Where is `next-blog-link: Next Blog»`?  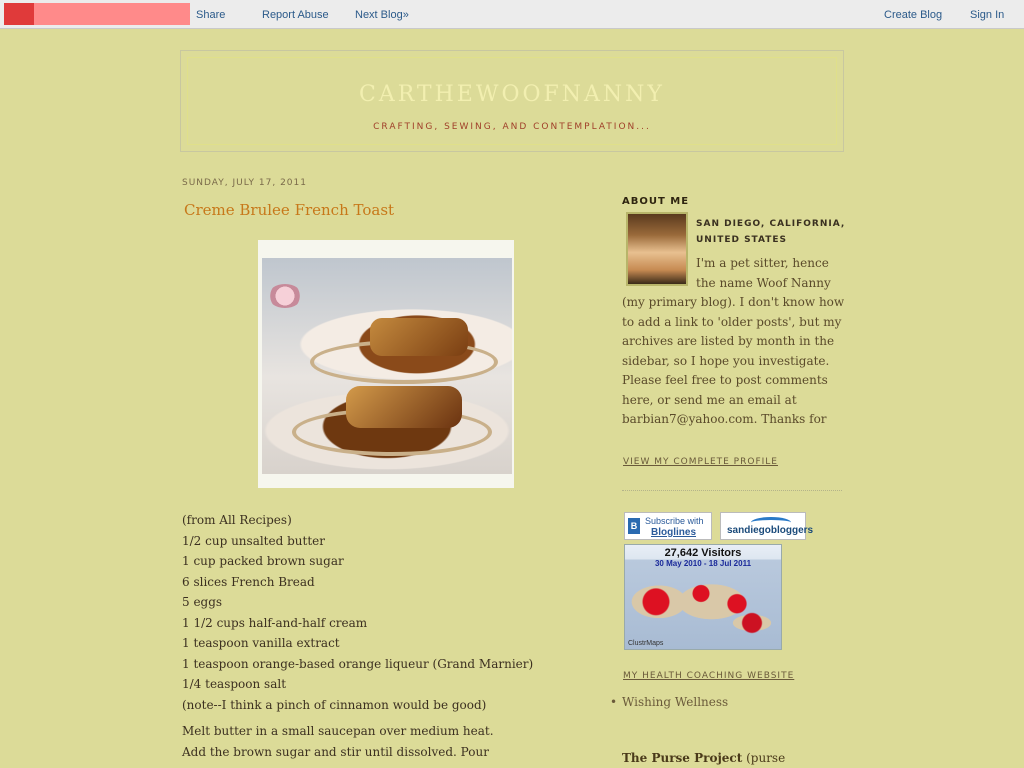
next-blog-link: Next Blog» is located at coordinates (382, 15).